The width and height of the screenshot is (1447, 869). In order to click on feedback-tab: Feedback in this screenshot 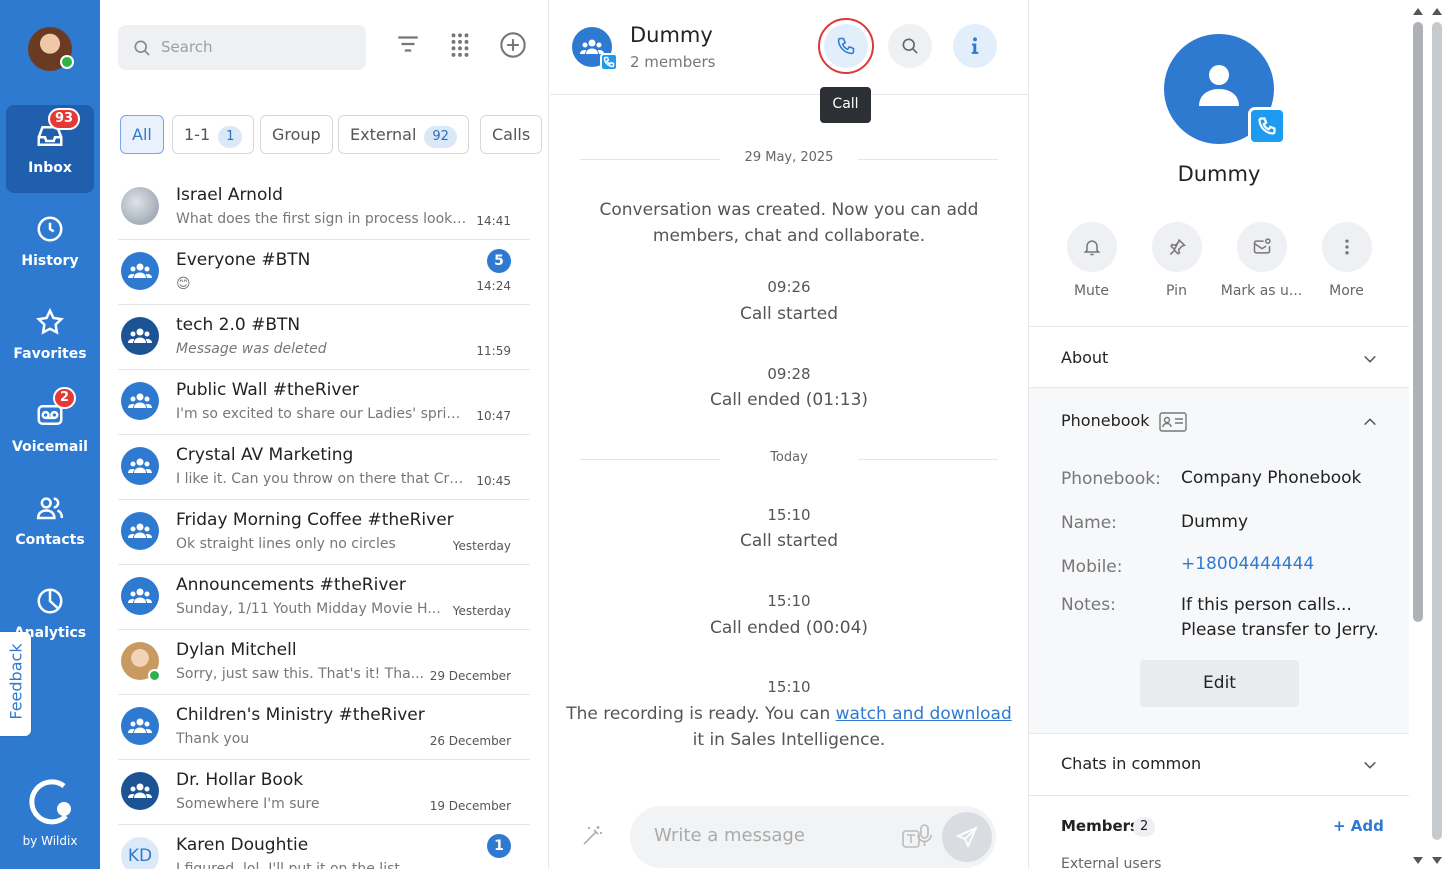, I will do `click(15, 684)`.